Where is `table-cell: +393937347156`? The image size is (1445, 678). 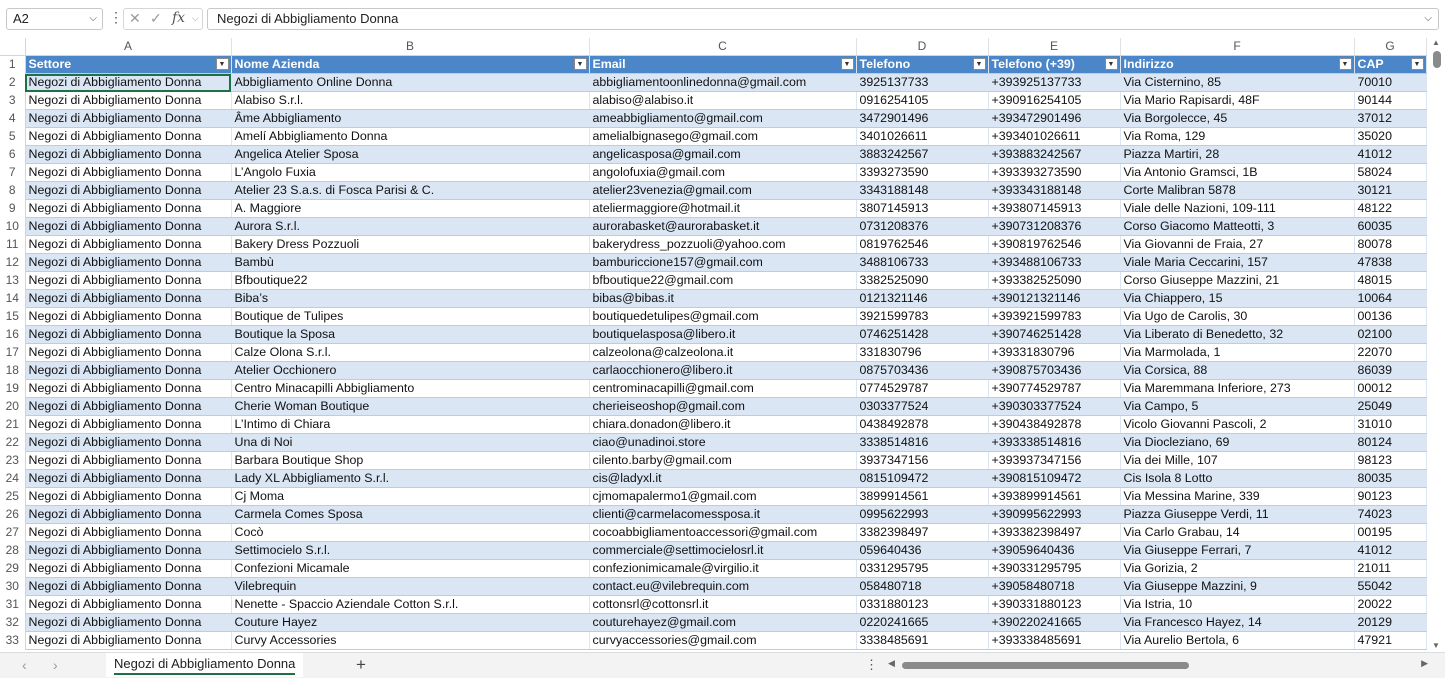
table-cell: +393937347156 is located at coordinates (1054, 460).